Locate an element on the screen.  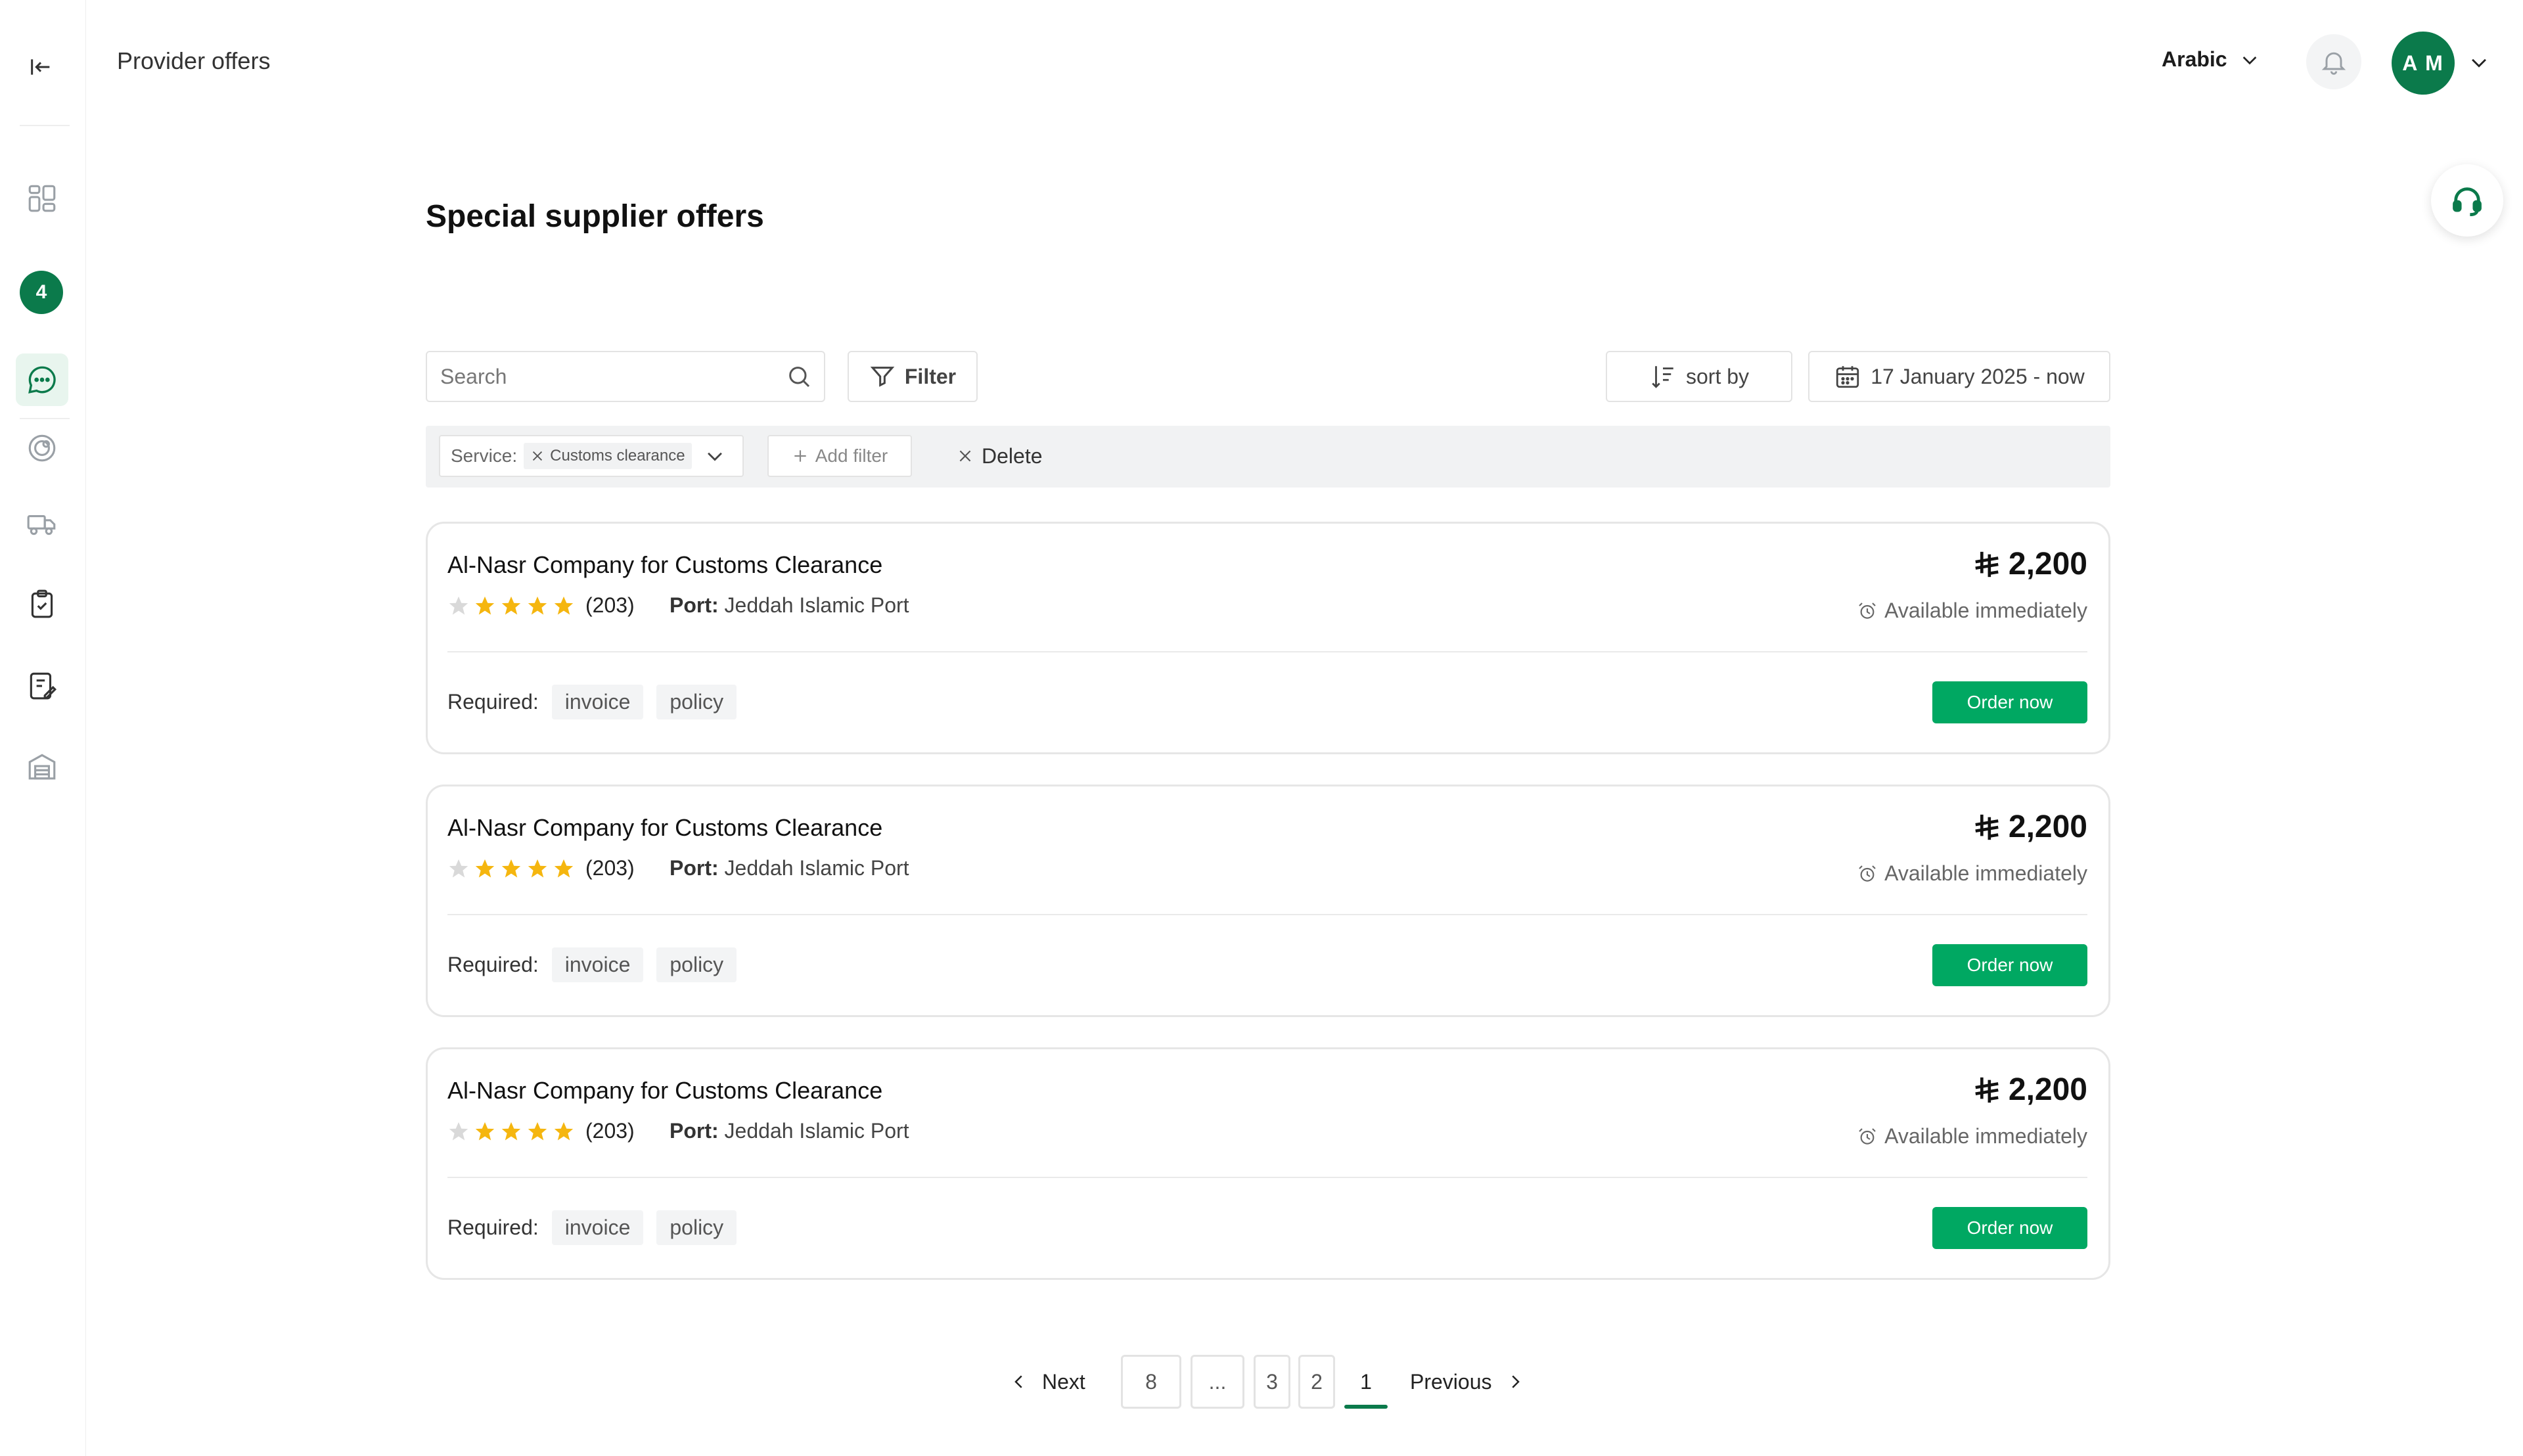
pagination-previous-button: Previous is located at coordinates (1467, 1382).